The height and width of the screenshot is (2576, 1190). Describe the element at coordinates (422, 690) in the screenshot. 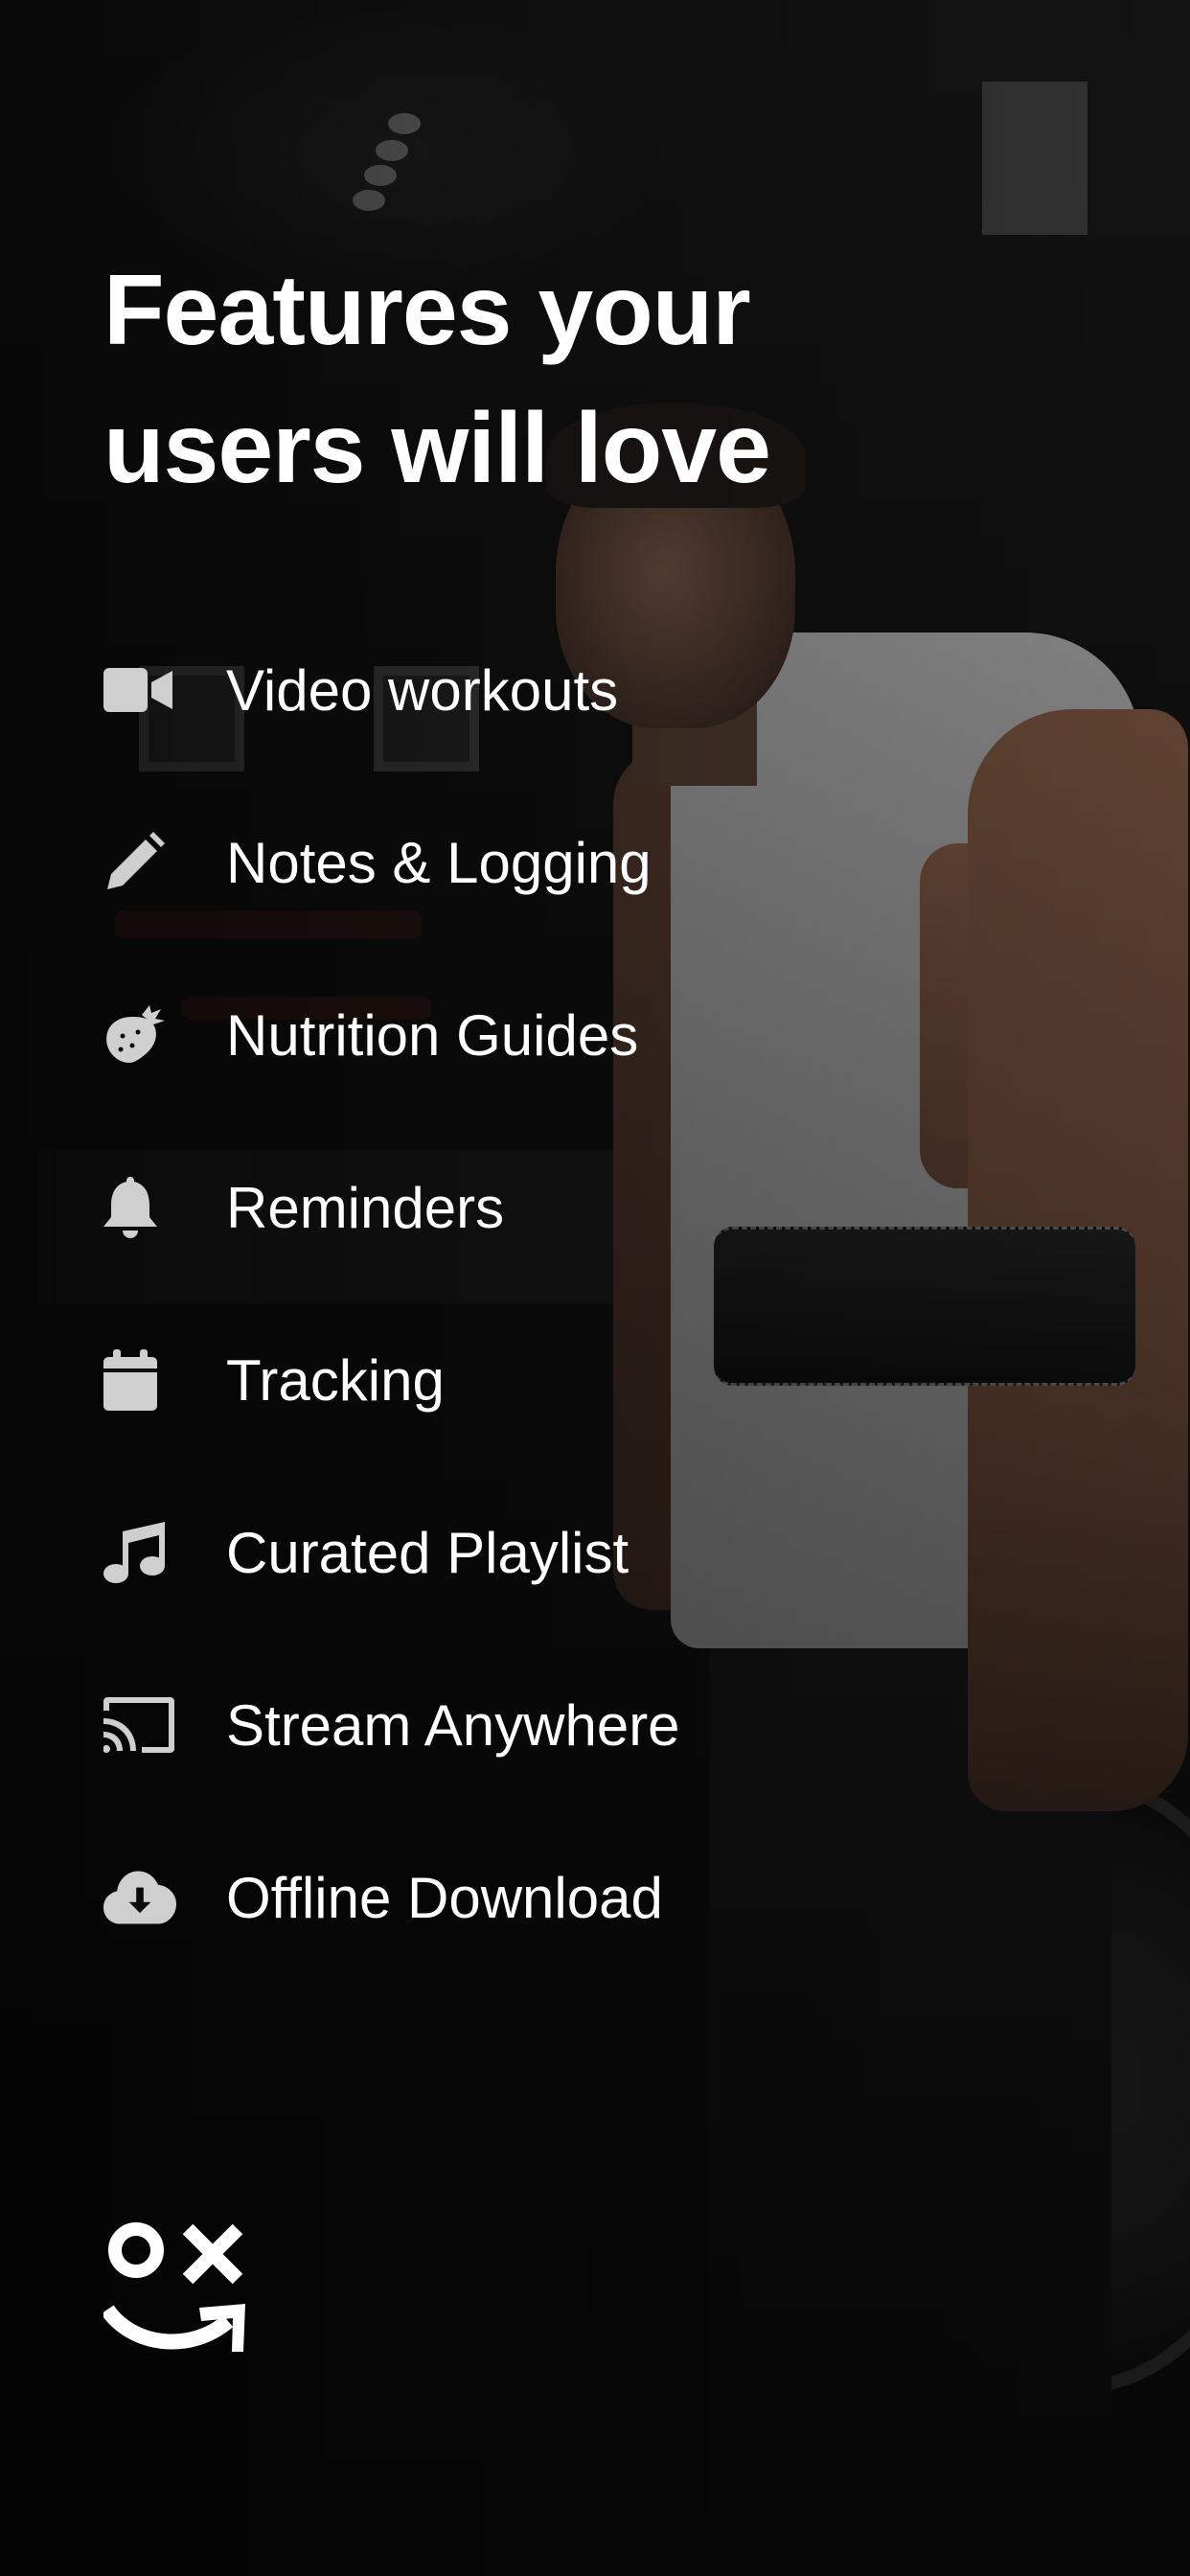

I see `feature-label: Video workouts` at that location.